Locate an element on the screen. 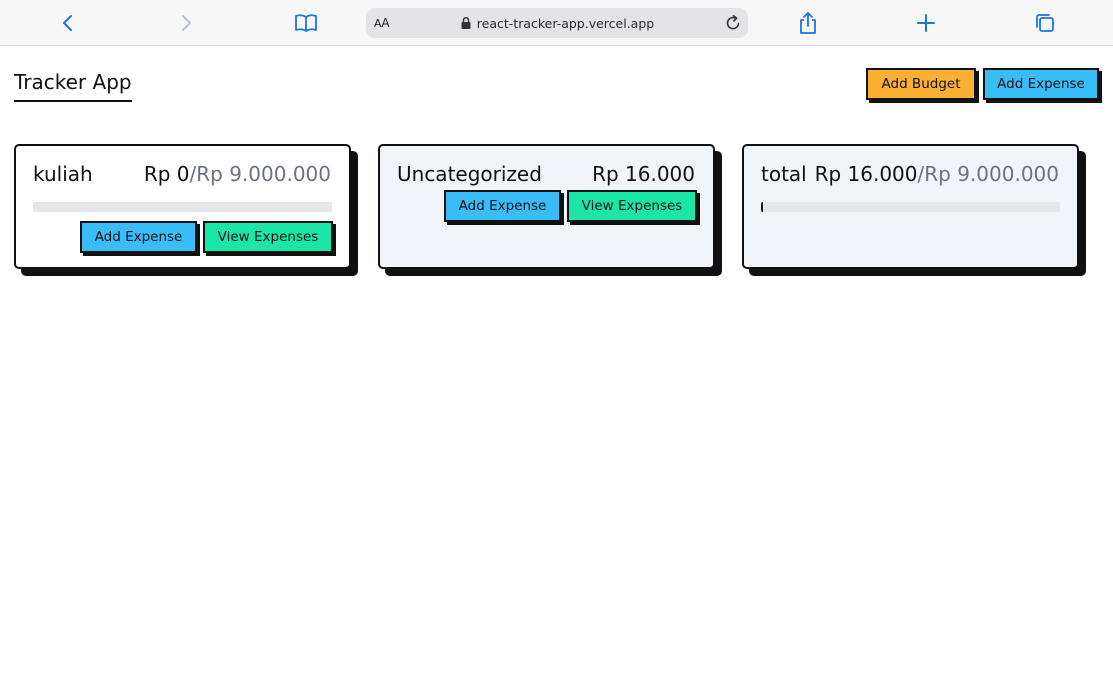  budget-name: Uncategorized is located at coordinates (469, 174).